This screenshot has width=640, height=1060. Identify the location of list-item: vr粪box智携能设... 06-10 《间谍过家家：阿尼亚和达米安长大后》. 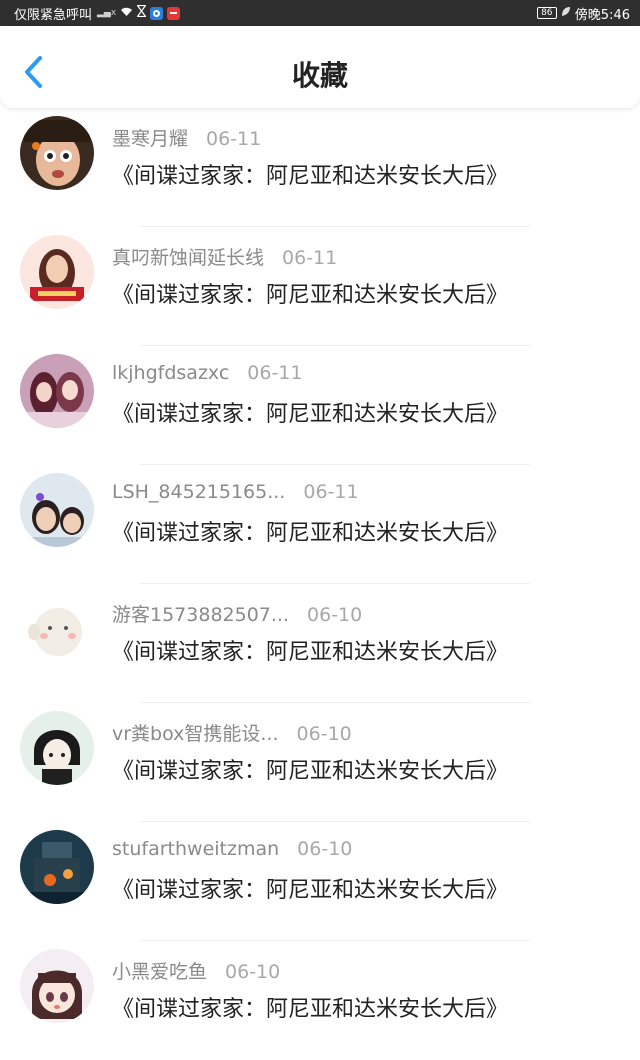
(320, 762).